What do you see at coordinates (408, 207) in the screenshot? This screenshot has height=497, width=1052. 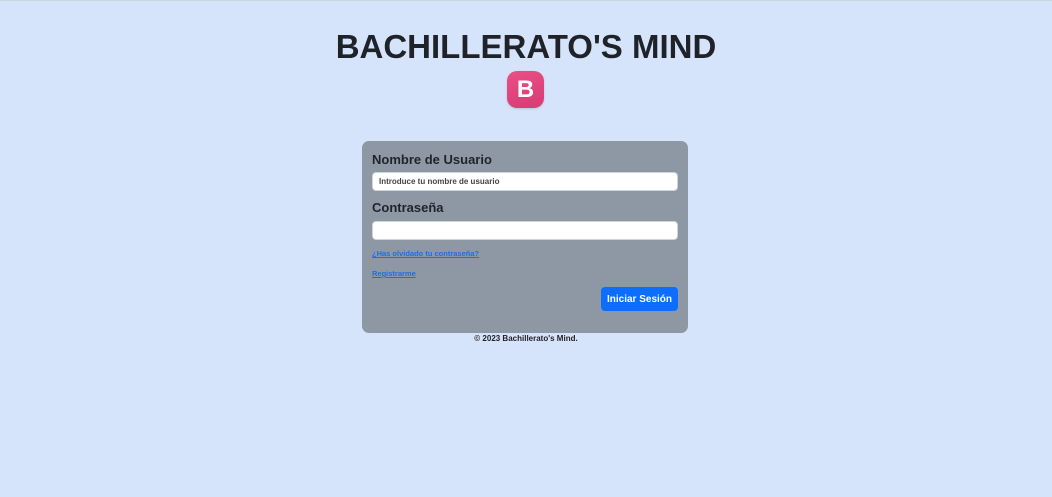 I see `password-label: Contraseña` at bounding box center [408, 207].